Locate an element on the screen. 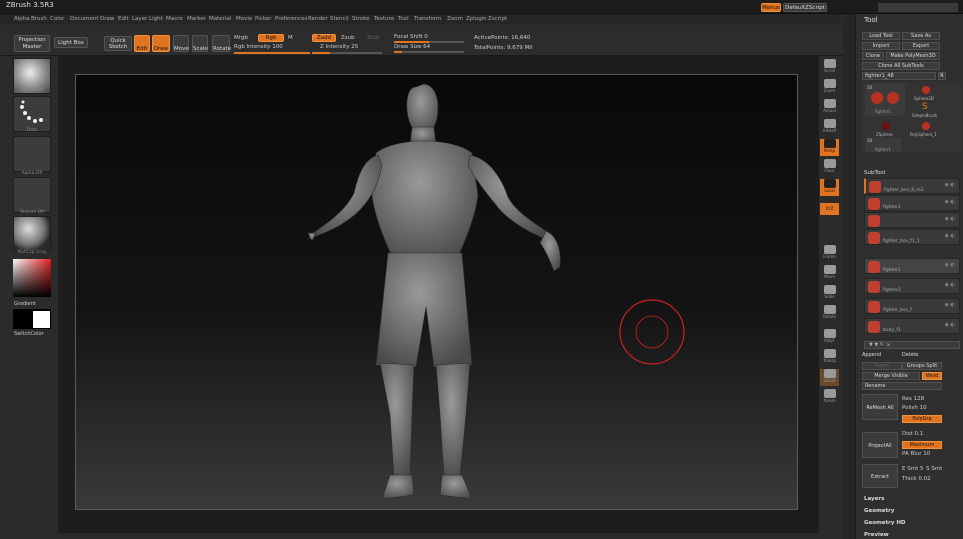 This screenshot has height=539, width=963. menu-color: Color is located at coordinates (57, 19).